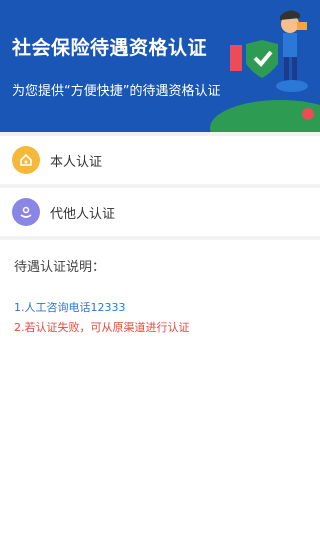  Describe the element at coordinates (76, 162) in the screenshot. I see `self-auth-label: 本人认证` at that location.